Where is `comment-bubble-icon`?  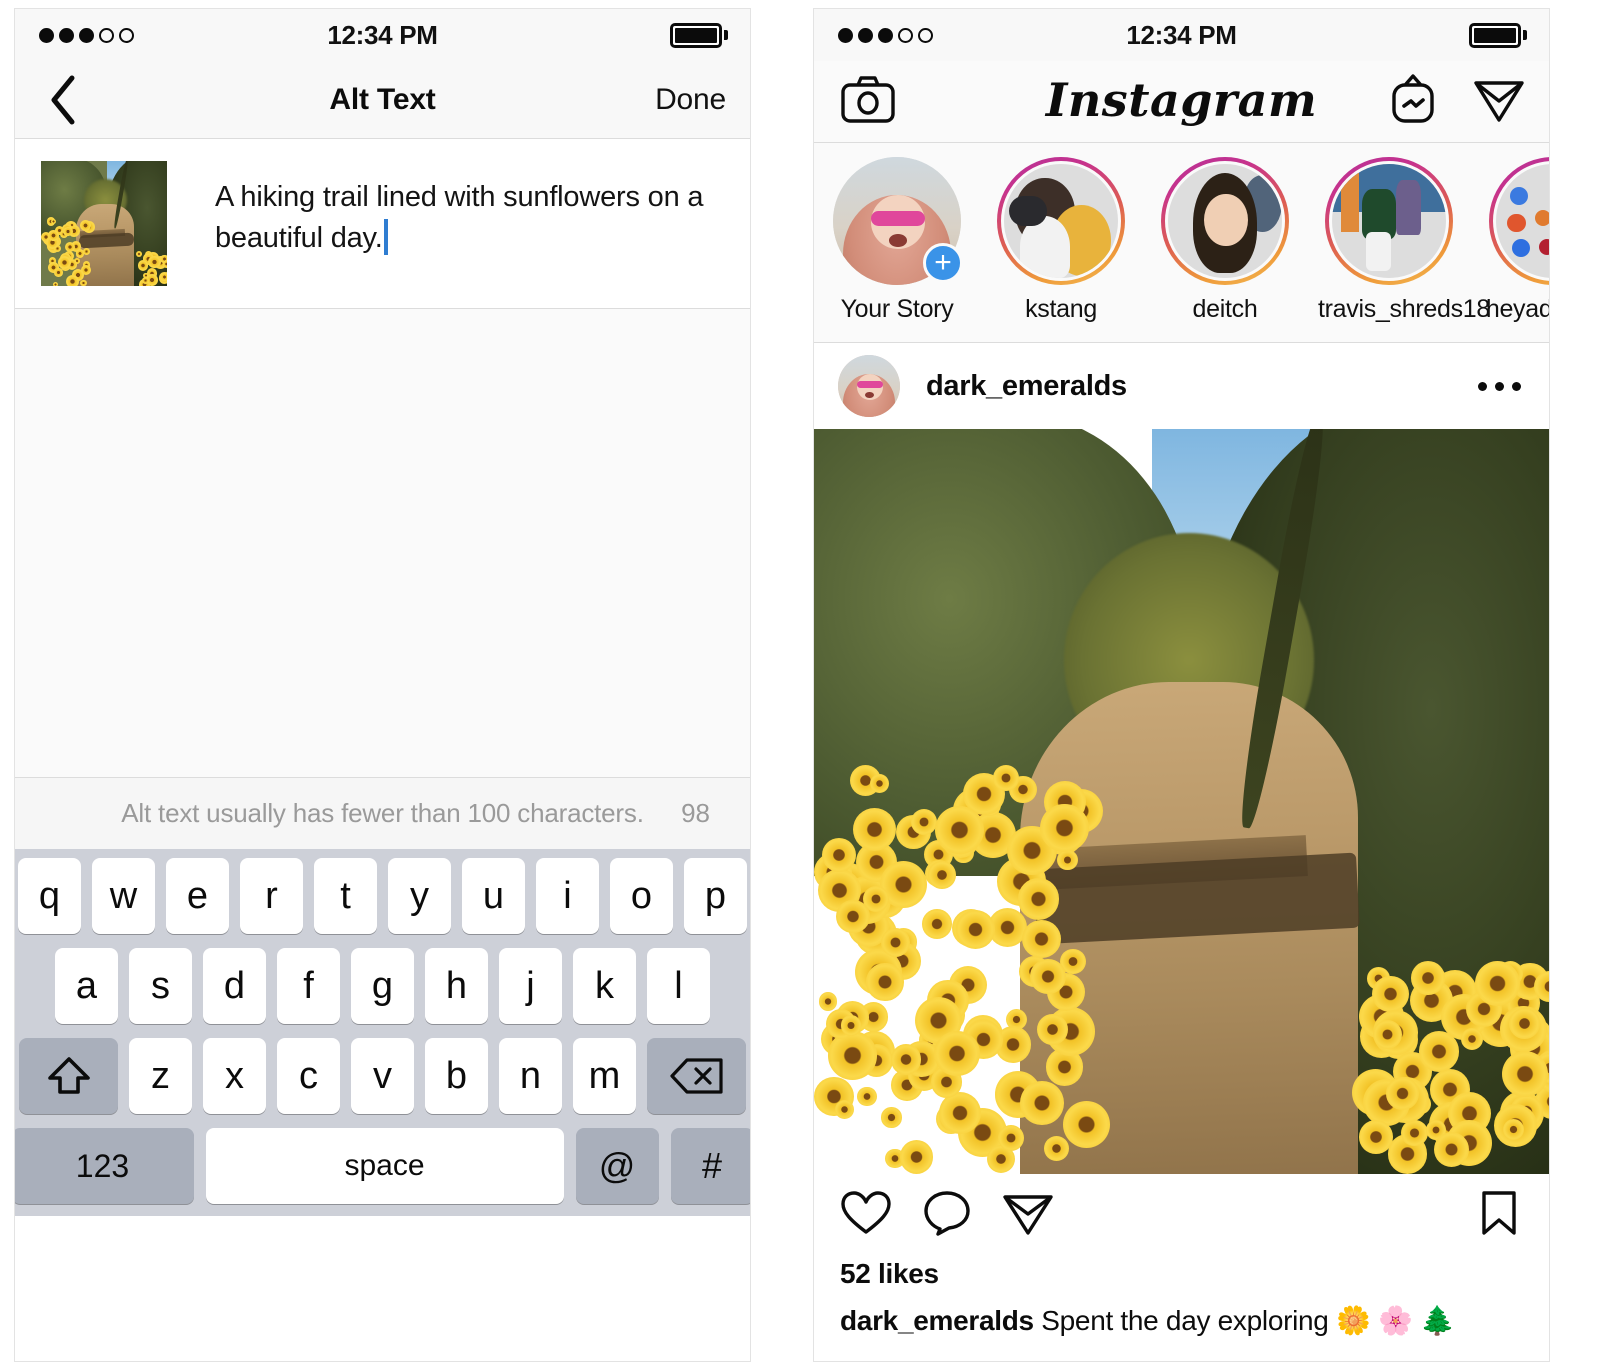 comment-bubble-icon is located at coordinates (947, 1215).